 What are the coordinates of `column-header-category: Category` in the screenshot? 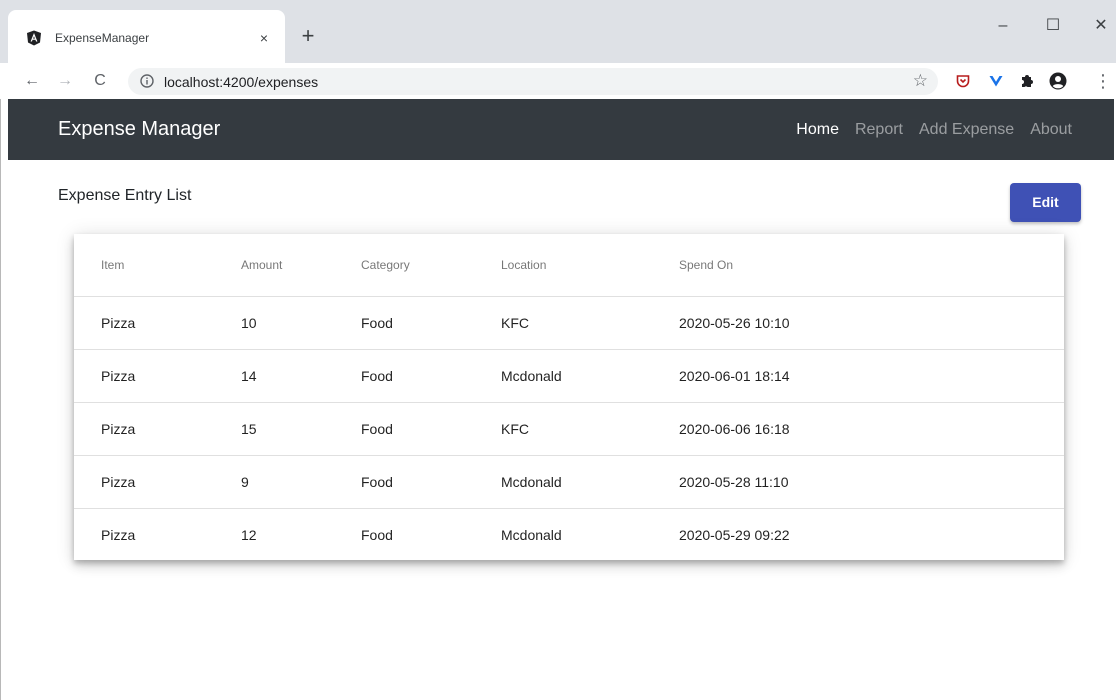 It's located at (431, 265).